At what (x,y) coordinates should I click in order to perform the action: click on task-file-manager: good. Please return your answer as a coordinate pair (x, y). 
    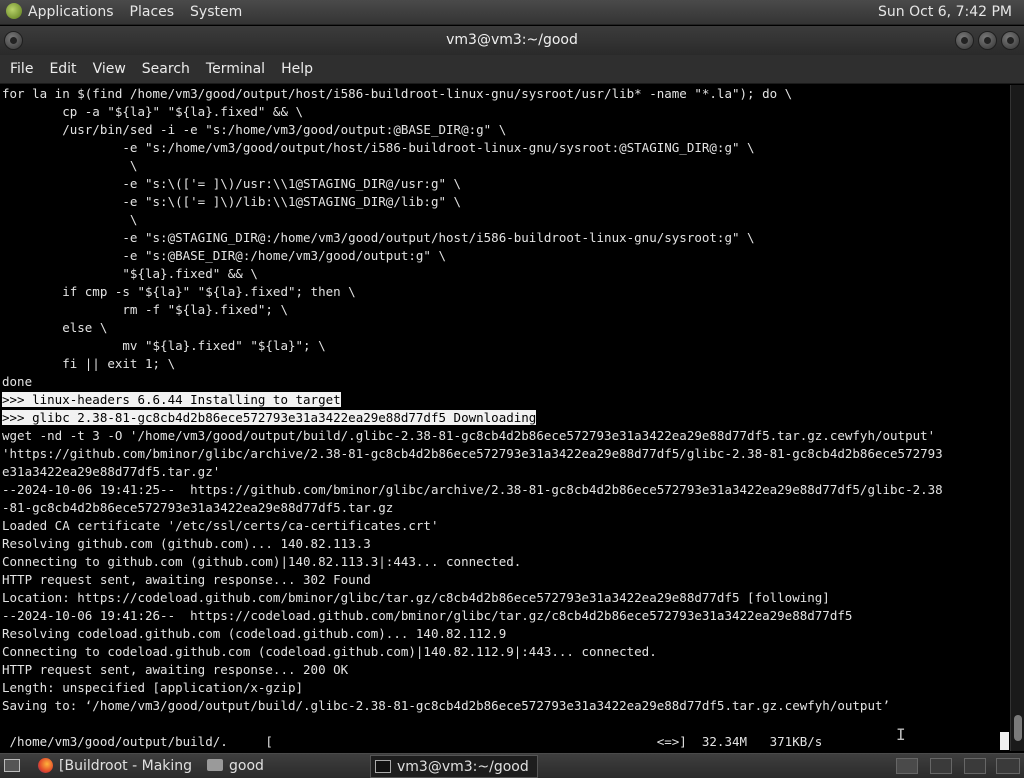
    Looking at the image, I should click on (283, 766).